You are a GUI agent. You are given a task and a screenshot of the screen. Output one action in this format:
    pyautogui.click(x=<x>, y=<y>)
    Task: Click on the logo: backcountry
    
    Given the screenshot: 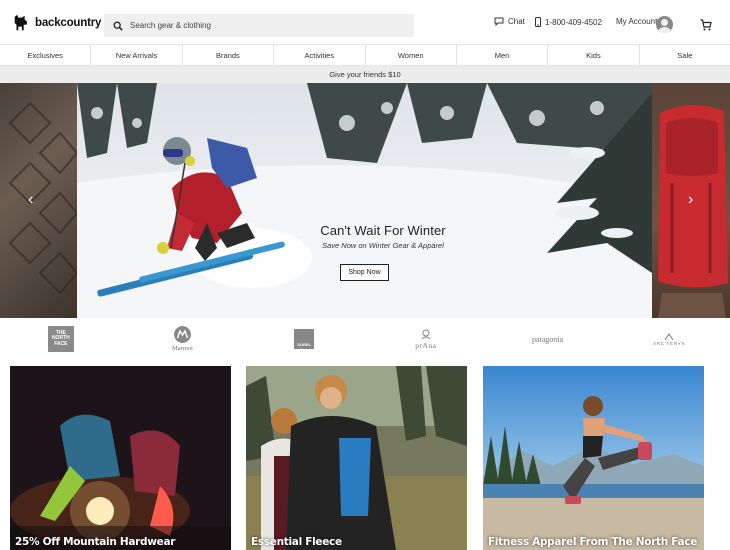 What is the action you would take?
    pyautogui.click(x=56, y=23)
    